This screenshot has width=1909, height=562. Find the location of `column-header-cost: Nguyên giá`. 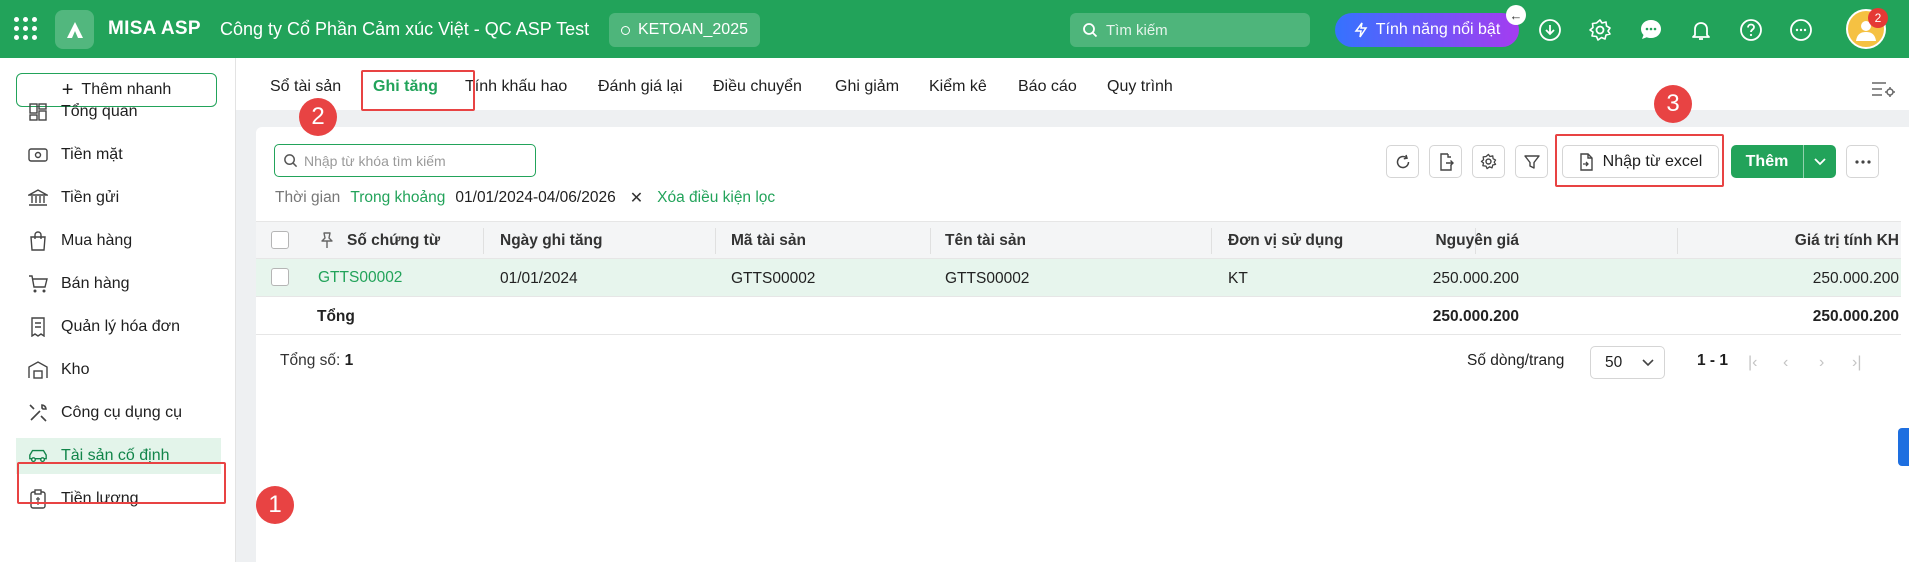

column-header-cost: Nguyên giá is located at coordinates (1477, 241).